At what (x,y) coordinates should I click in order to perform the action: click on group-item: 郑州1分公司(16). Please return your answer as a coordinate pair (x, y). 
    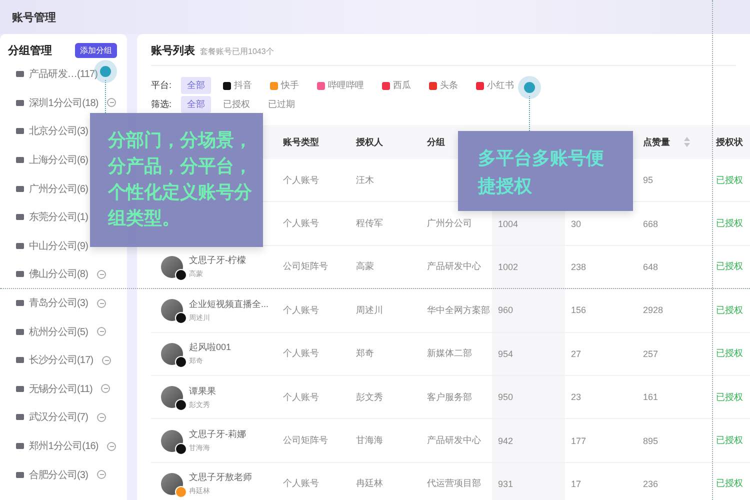
    Looking at the image, I should click on (62, 446).